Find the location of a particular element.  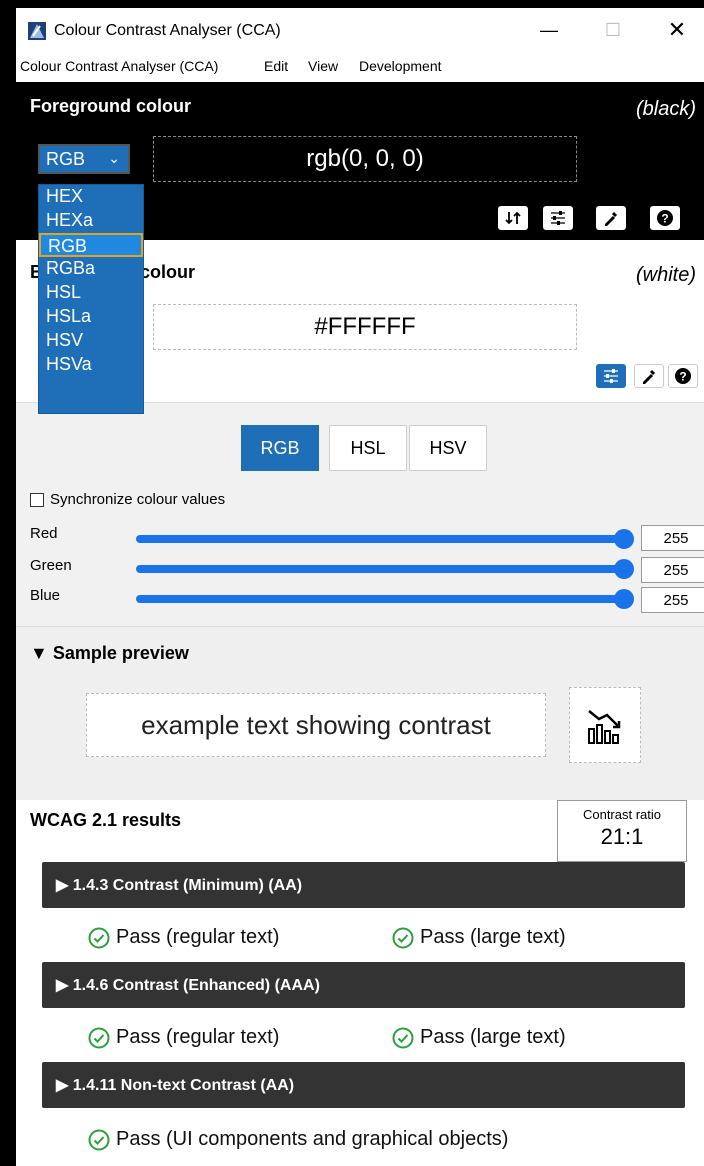

pass-regular-1-4-3: Pass (regular text) is located at coordinates (183, 937).